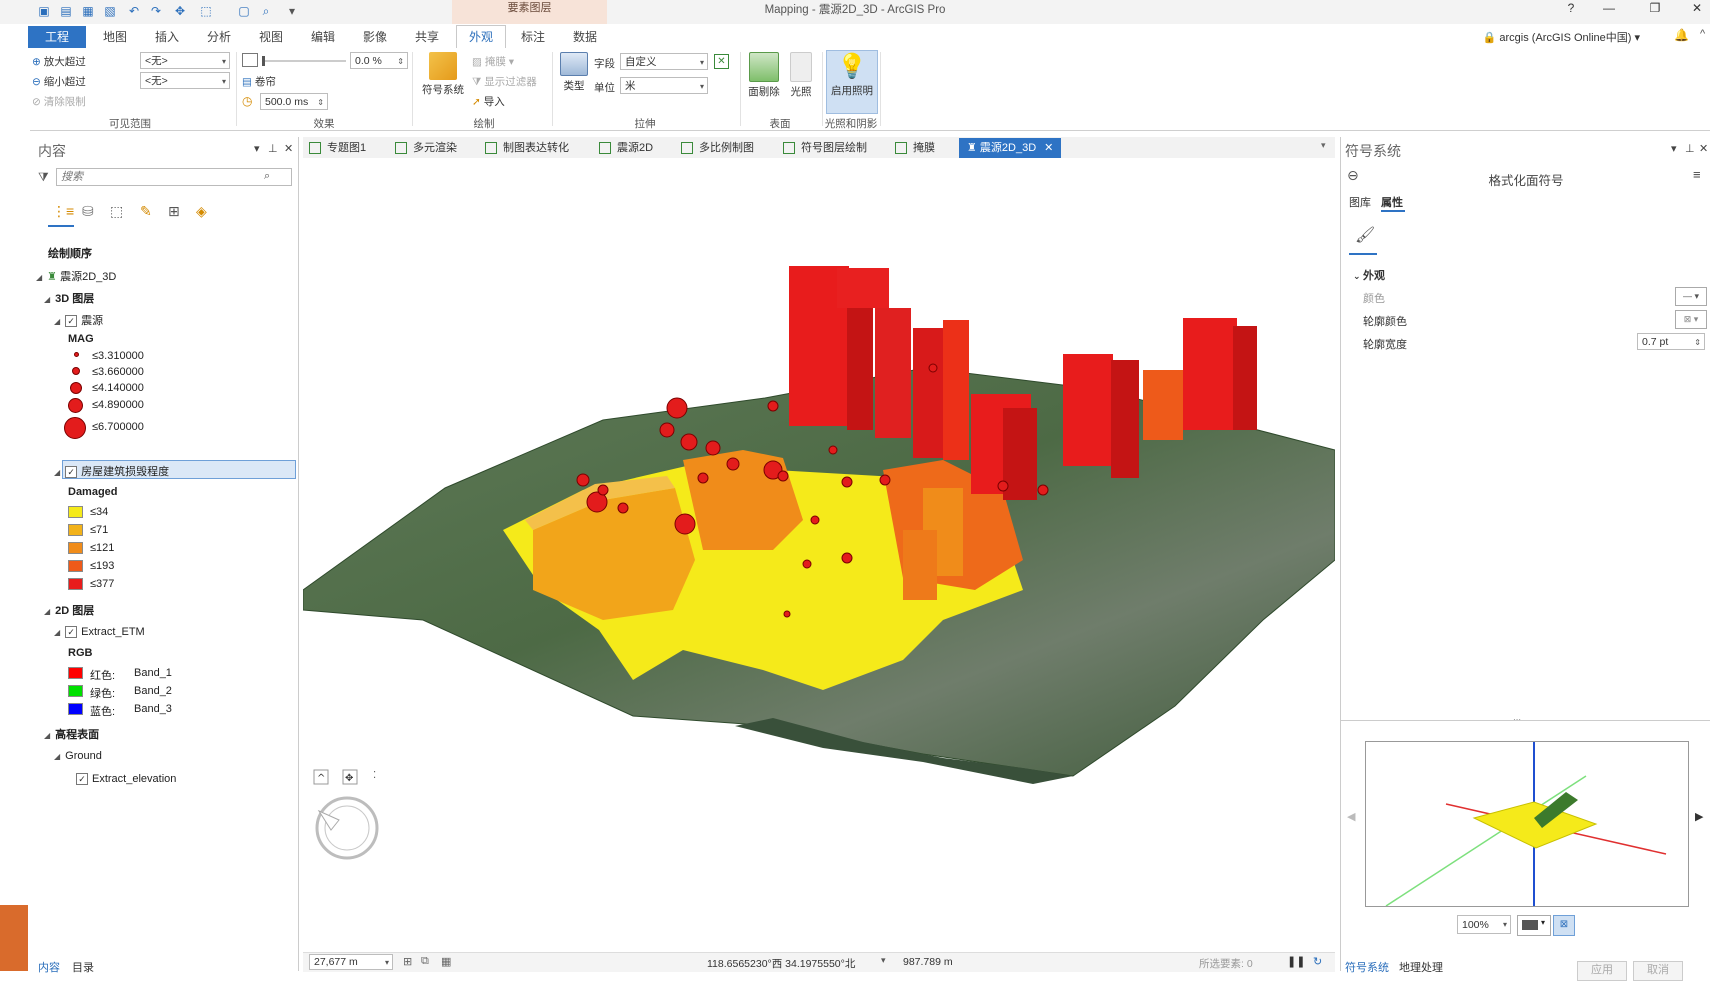 The height and width of the screenshot is (981, 1710). What do you see at coordinates (69, 610) in the screenshot?
I see `2d-layers-node: ◢ 2D 图层` at bounding box center [69, 610].